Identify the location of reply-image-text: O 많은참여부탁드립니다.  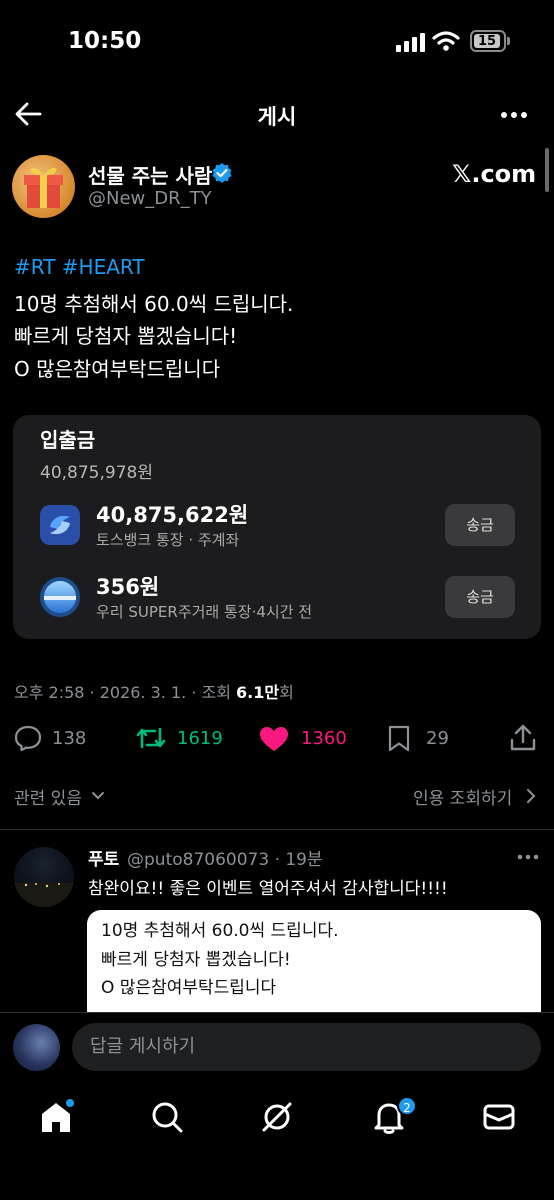
(189, 988).